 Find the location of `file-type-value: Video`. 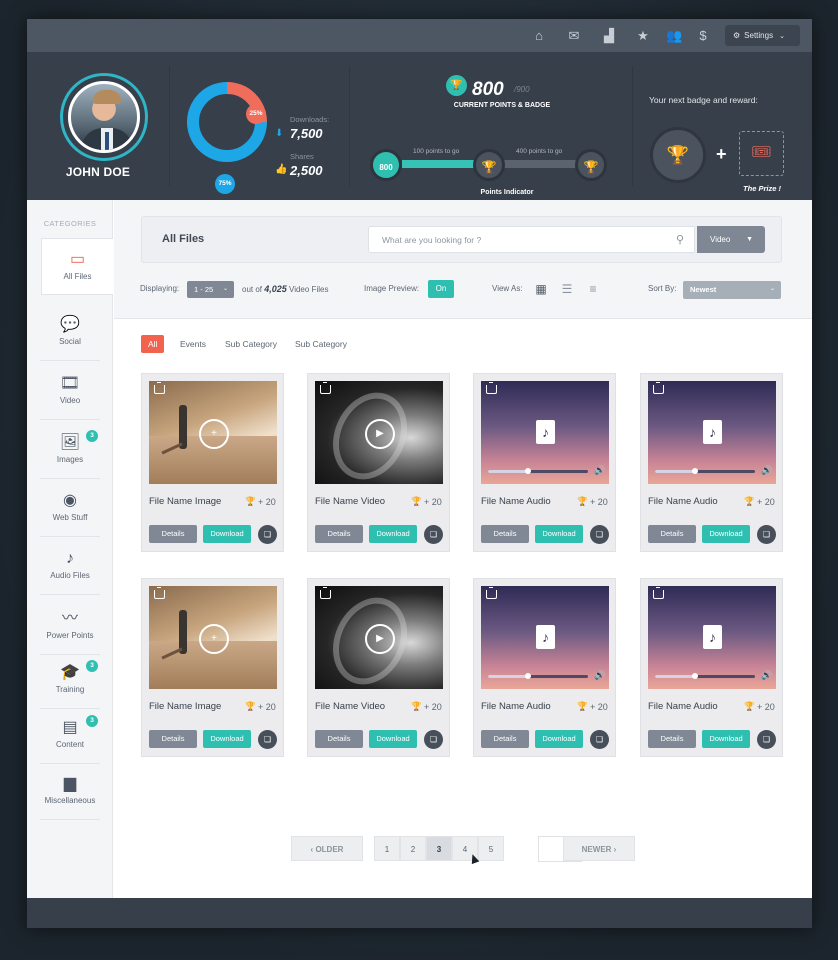

file-type-value: Video is located at coordinates (720, 239).